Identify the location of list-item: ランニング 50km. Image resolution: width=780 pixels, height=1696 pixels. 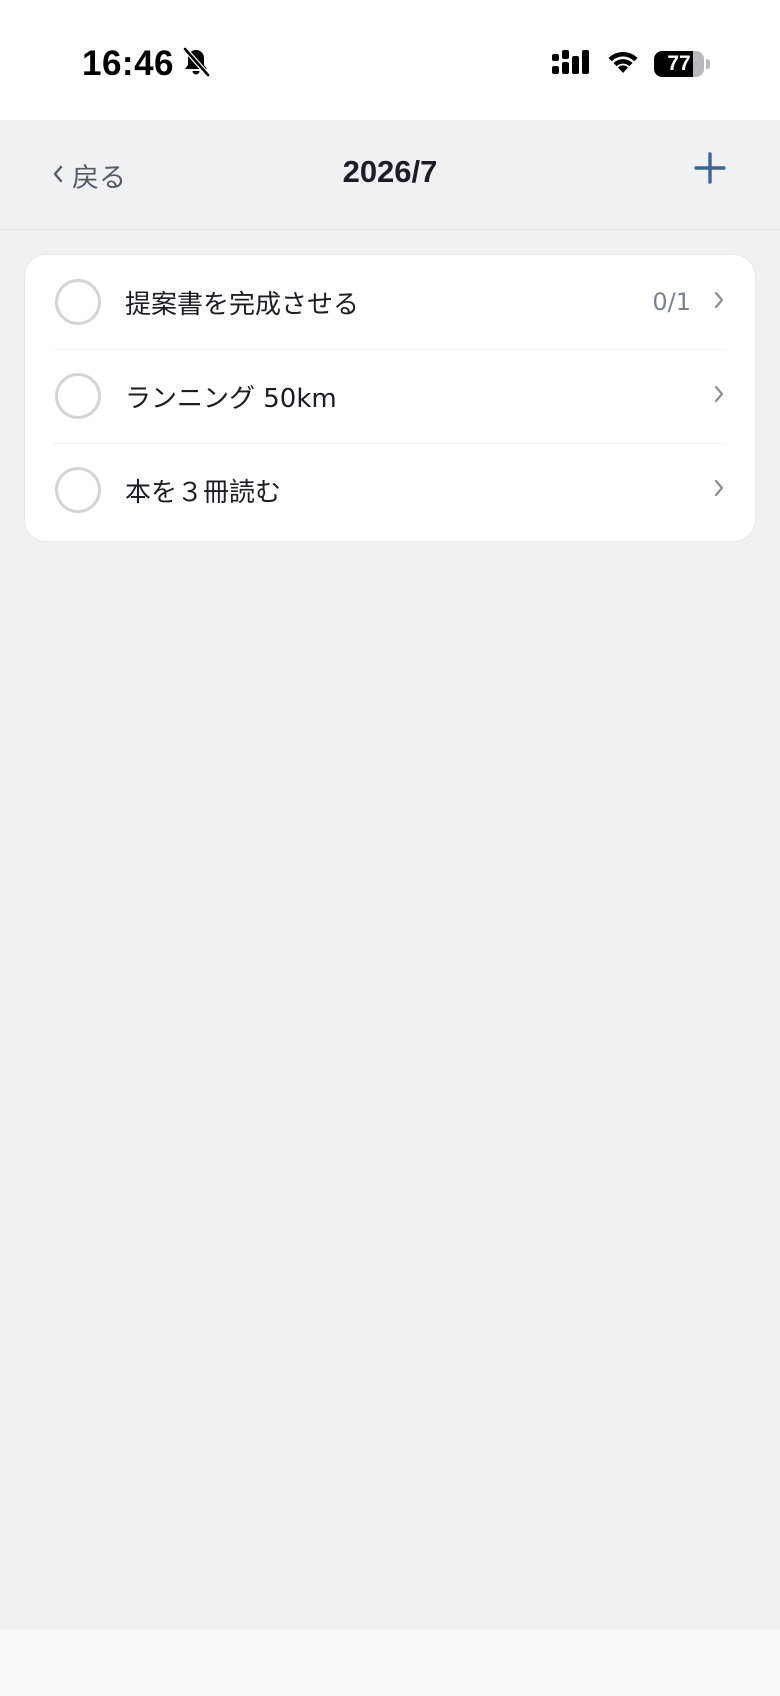
(390, 396).